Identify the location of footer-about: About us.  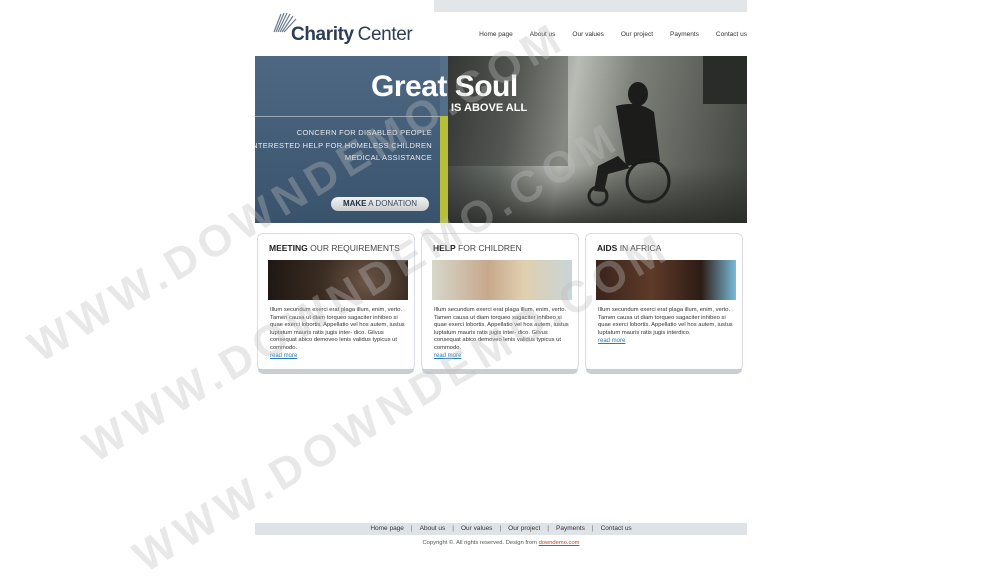
(433, 528).